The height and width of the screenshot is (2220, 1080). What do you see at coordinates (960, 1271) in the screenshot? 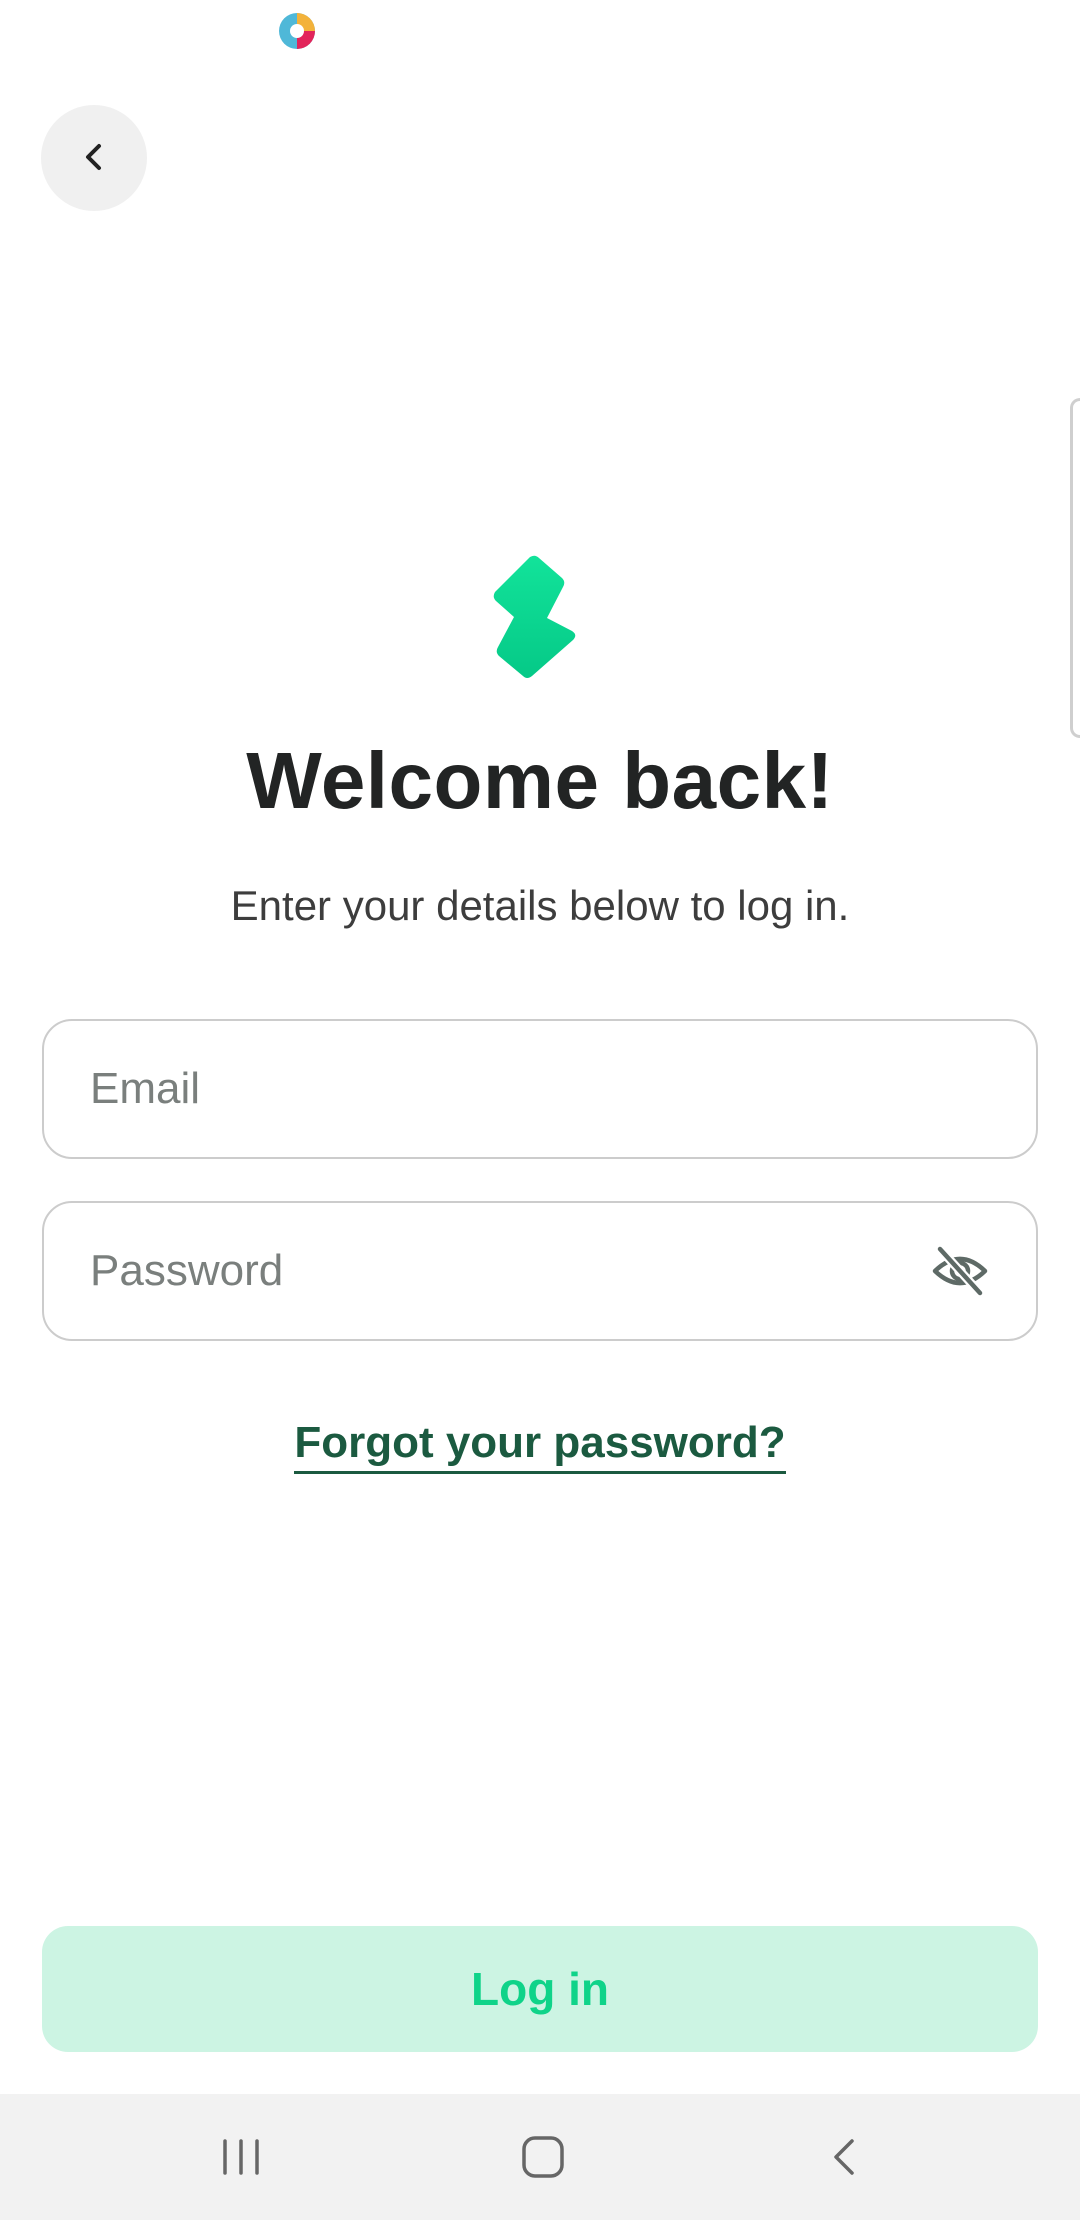
I see `eye-off-icon` at bounding box center [960, 1271].